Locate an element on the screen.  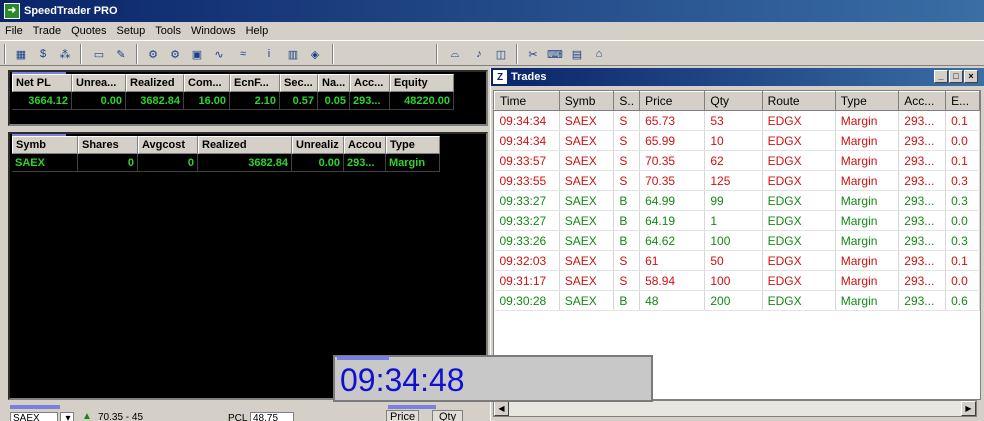
col-avgcost: Avgcost is located at coordinates (168, 145).